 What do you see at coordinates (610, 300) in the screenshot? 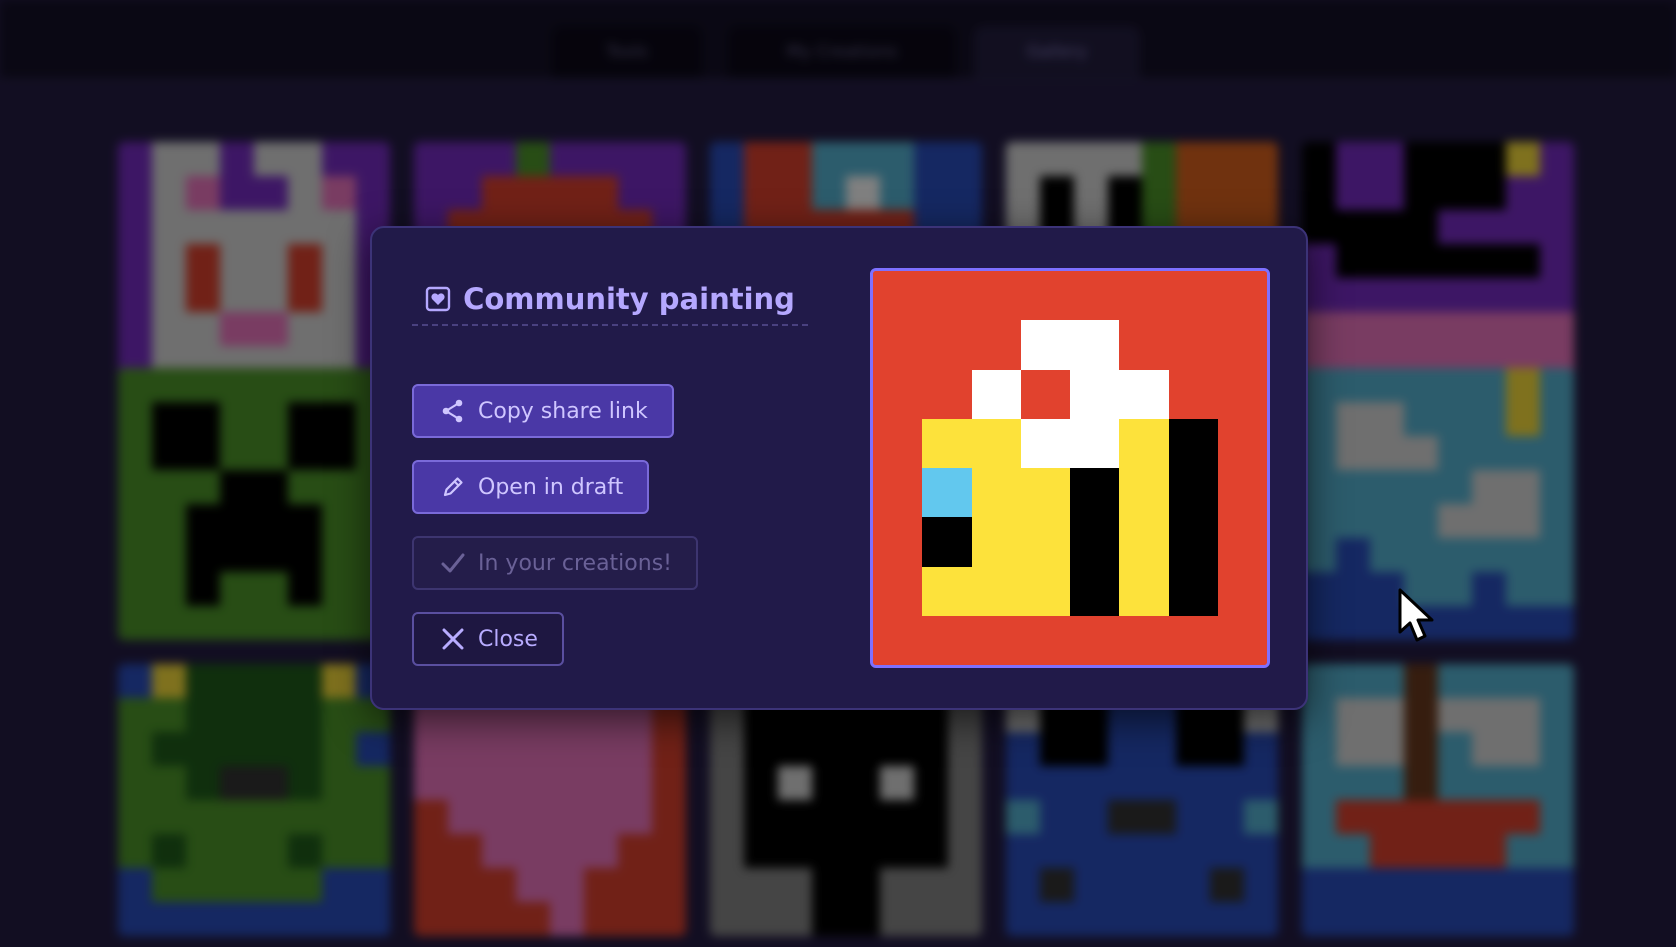
I see `dialog-header: Community painting` at bounding box center [610, 300].